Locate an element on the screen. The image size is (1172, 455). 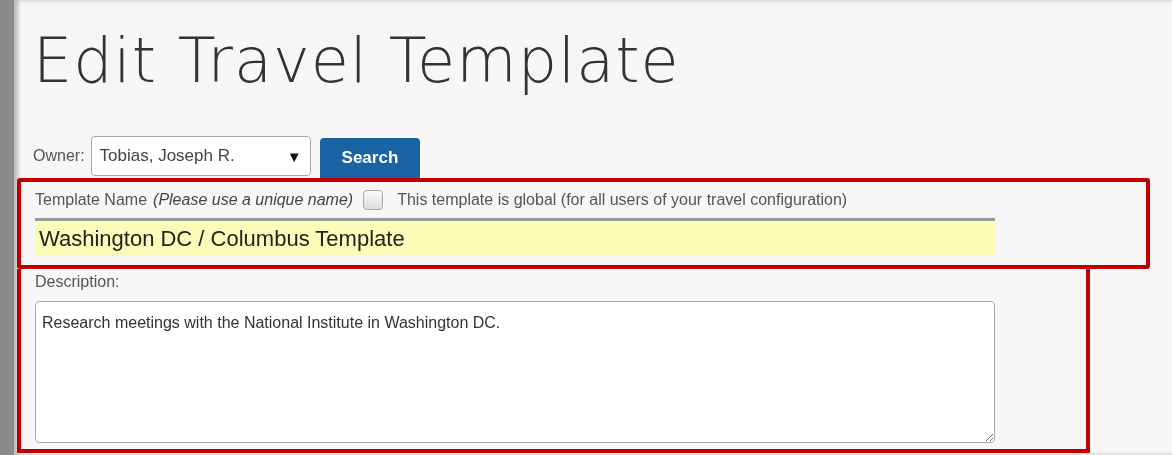
page-title: Edit Travel Template is located at coordinates (356, 61).